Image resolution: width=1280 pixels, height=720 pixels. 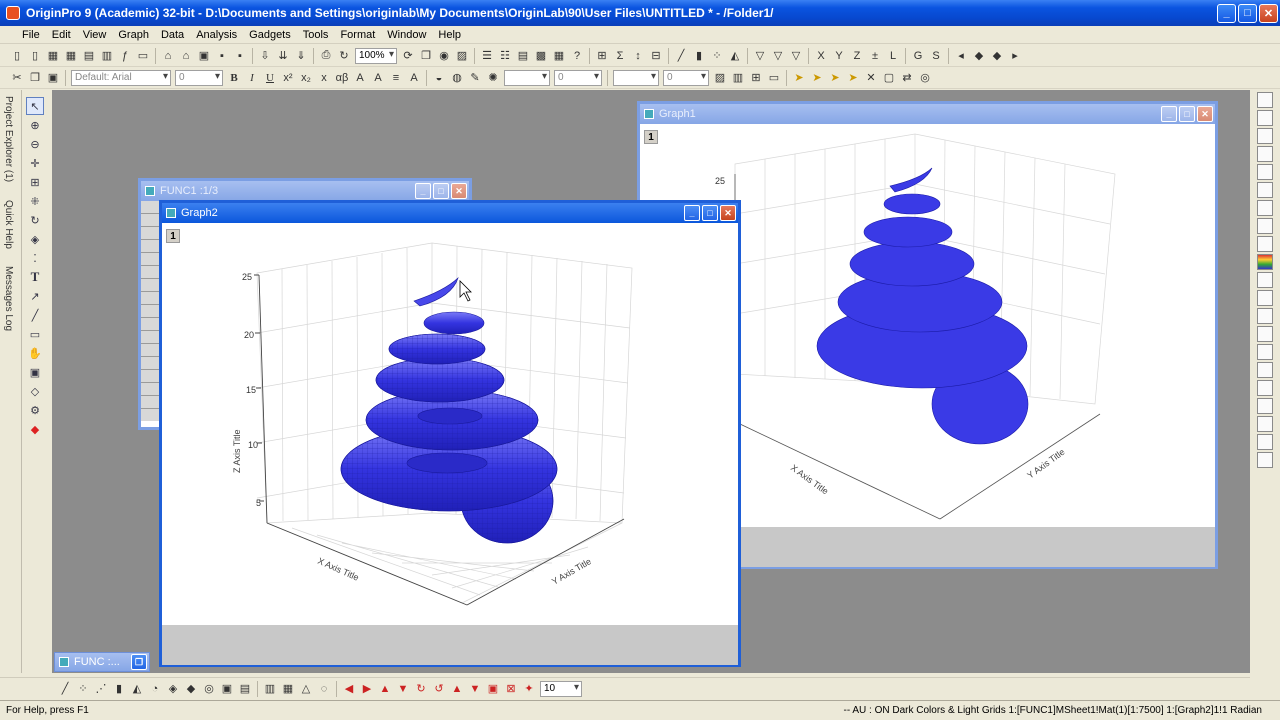 I want to click on grid-icon: ⊞, so click(x=756, y=78).